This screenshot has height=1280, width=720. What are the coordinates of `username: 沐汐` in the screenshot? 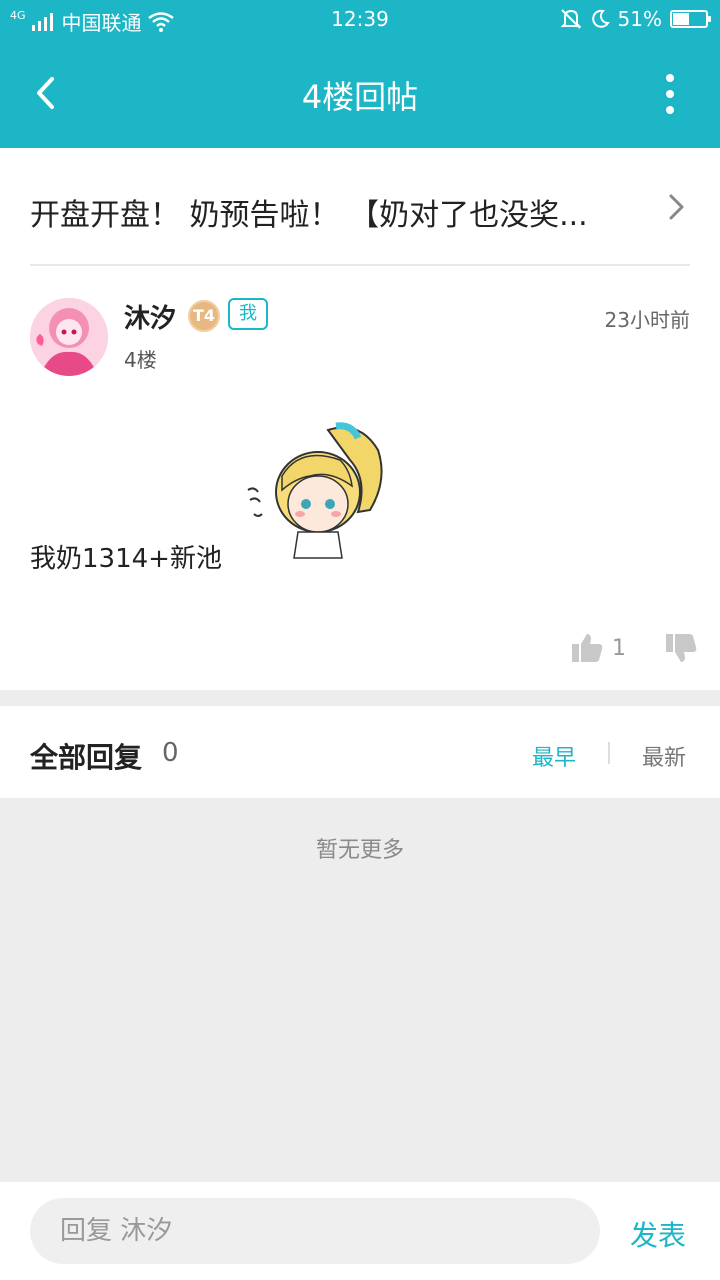 It's located at (150, 316).